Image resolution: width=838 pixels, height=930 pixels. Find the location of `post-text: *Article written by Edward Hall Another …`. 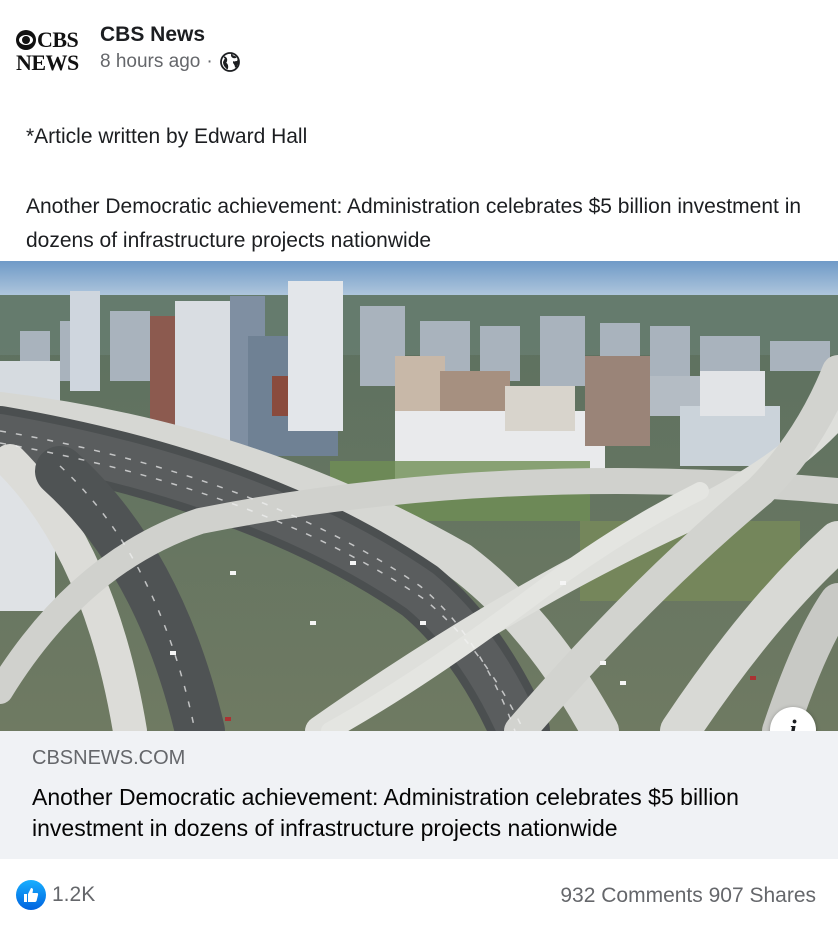

post-text: *Article written by Edward Hall Another … is located at coordinates (421, 189).